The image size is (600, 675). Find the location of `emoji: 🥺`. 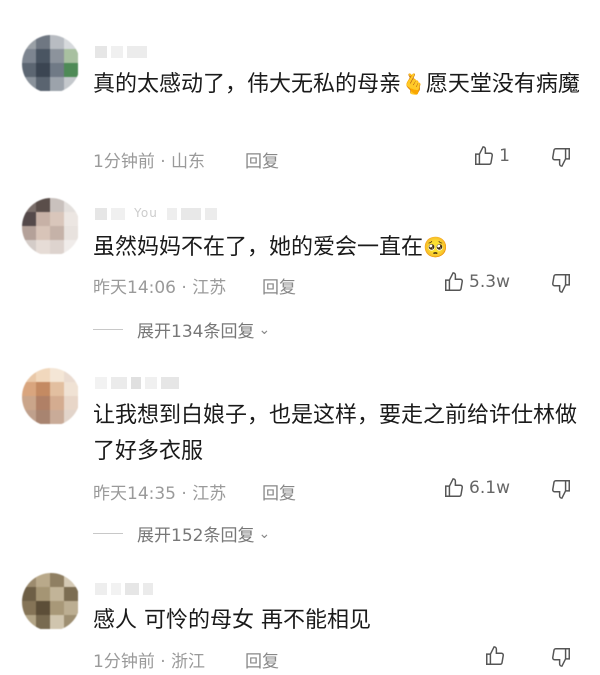

emoji: 🥺 is located at coordinates (435, 247).